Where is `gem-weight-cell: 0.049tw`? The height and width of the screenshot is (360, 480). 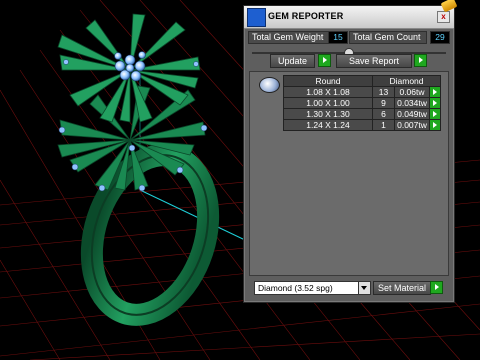 gem-weight-cell: 0.049tw is located at coordinates (412, 114).